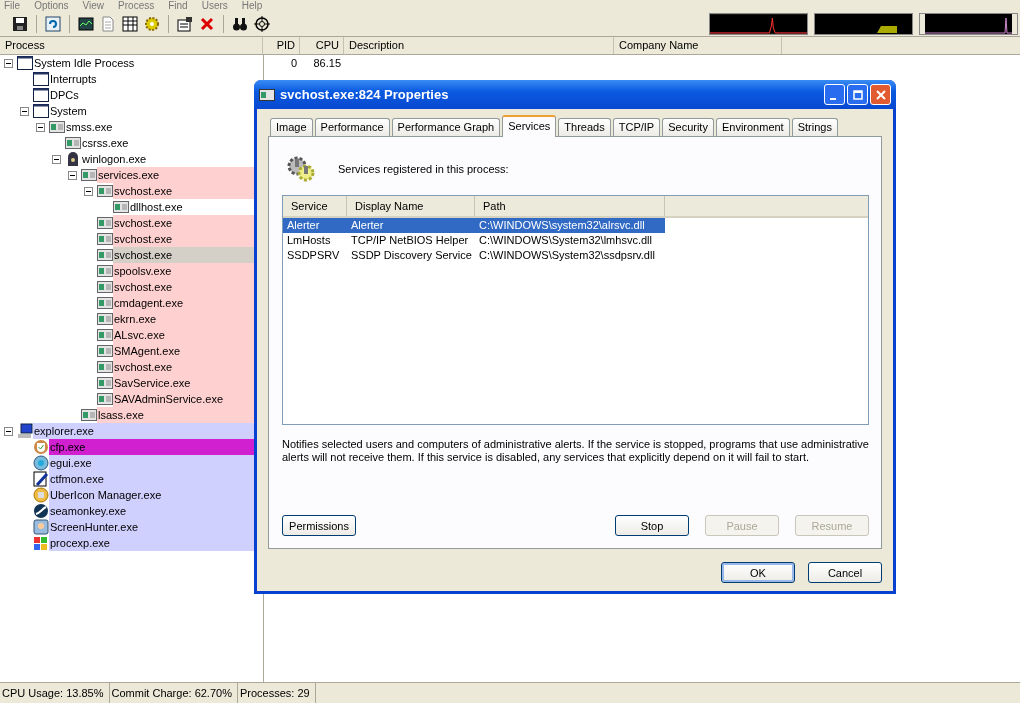  Describe the element at coordinates (20, 24) in the screenshot. I see `save-icon` at that location.